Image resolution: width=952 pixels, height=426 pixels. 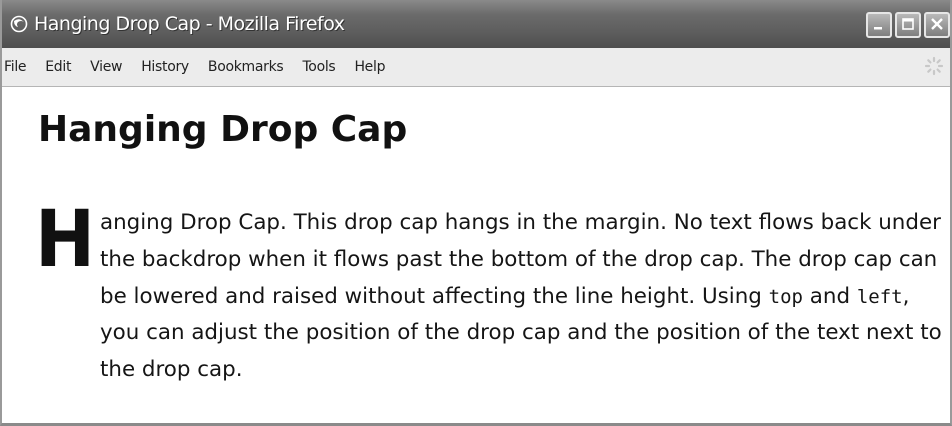 I want to click on minimize-icon, so click(x=879, y=25).